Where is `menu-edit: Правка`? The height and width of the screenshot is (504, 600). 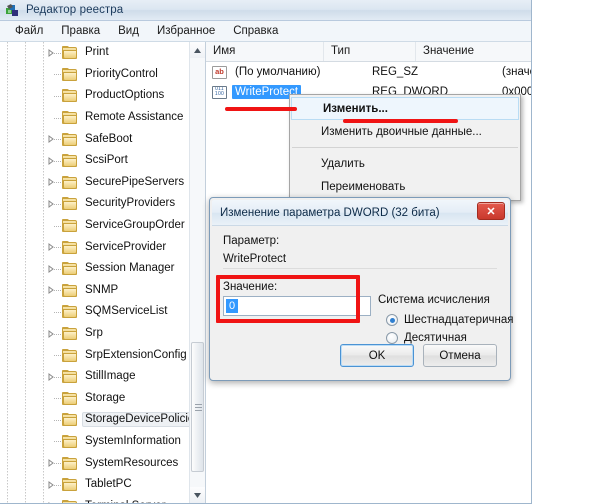
menu-edit: Правка is located at coordinates (80, 31).